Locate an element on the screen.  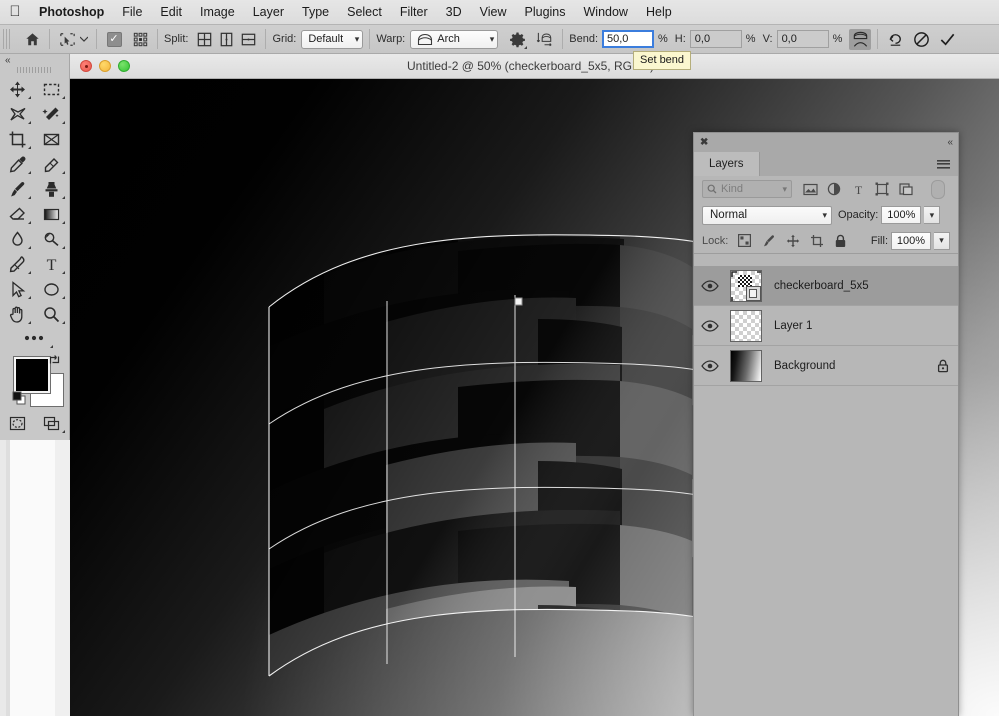
reference-point-icon is located at coordinates (140, 39).